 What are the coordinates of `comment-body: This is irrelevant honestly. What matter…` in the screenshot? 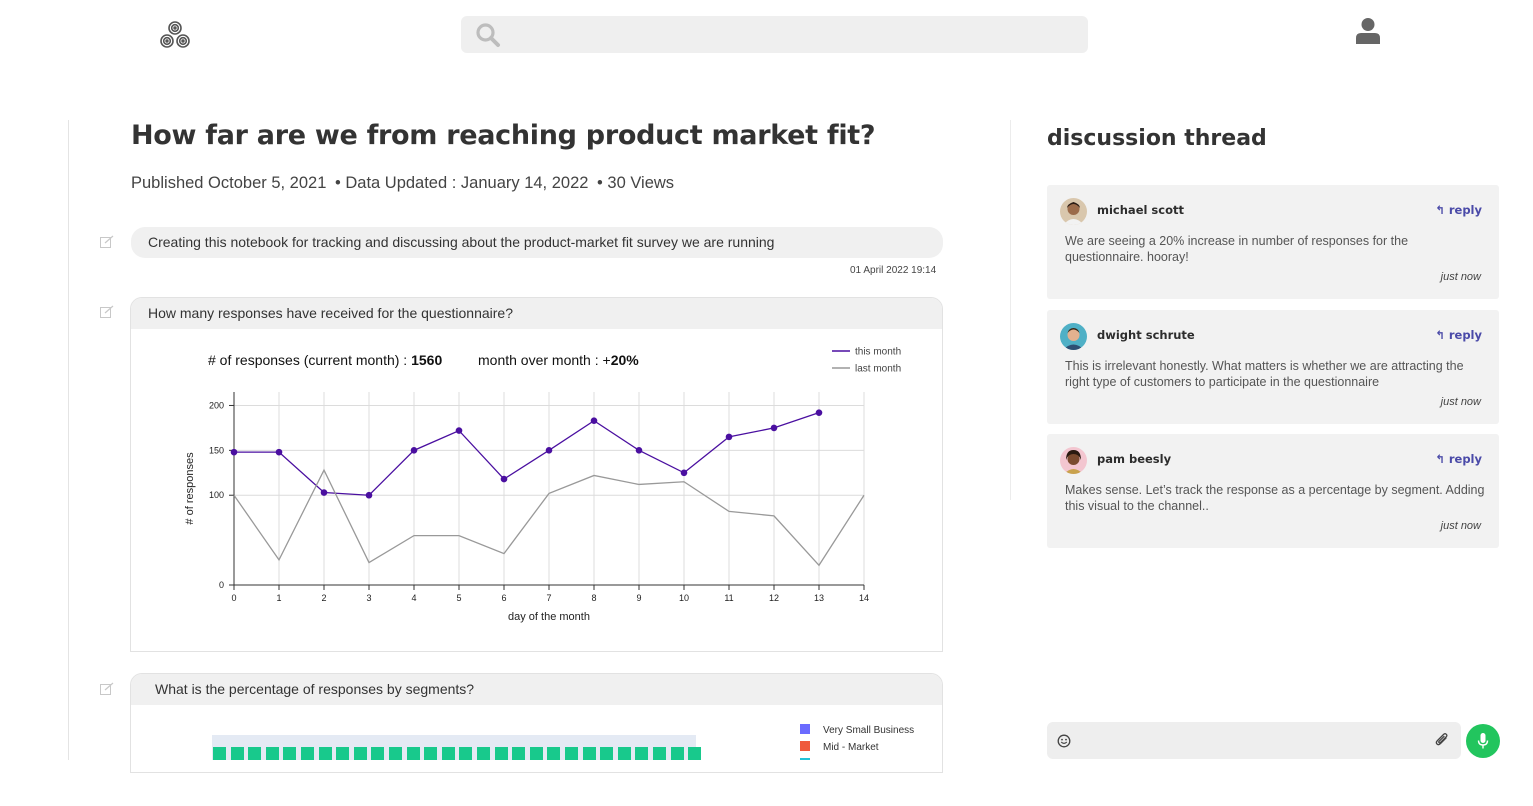 It's located at (1264, 374).